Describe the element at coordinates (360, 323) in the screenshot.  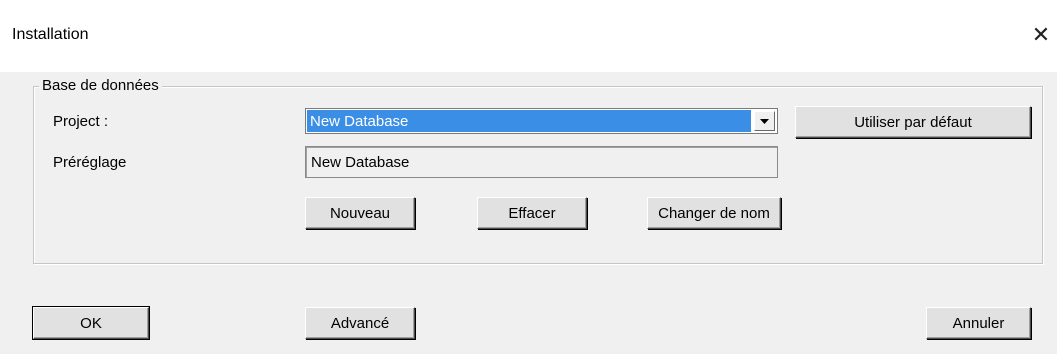
I see `advanced-button: Advancé` at that location.